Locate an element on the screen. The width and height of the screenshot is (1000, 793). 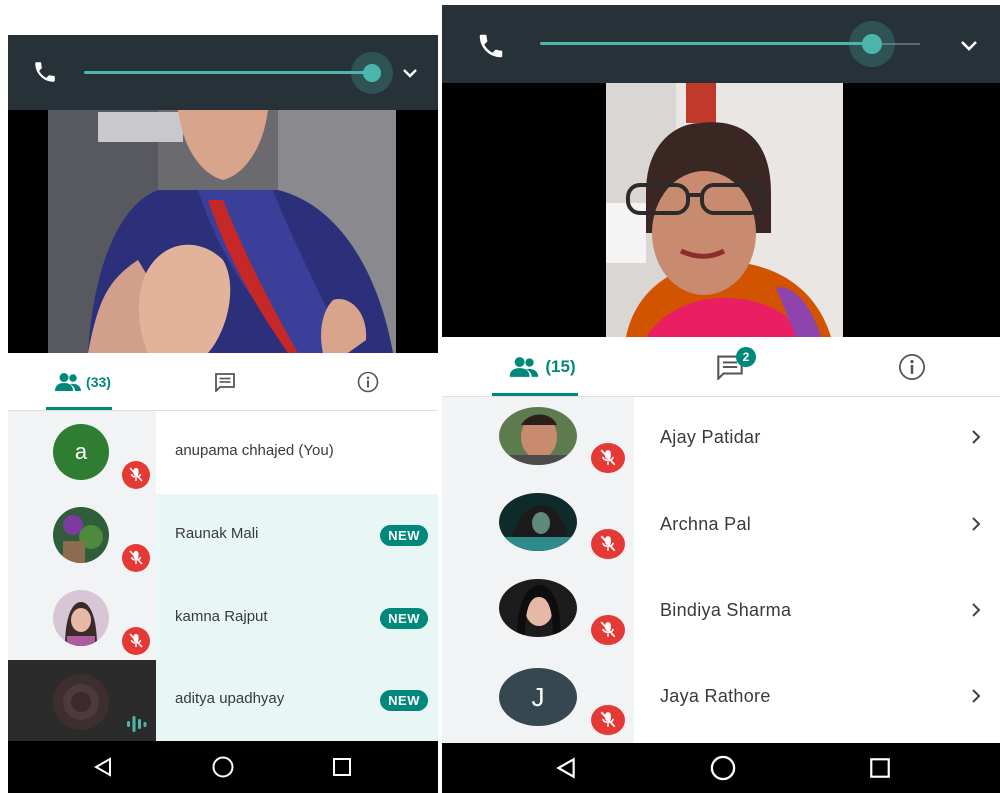
video-area is located at coordinates (223, 231).